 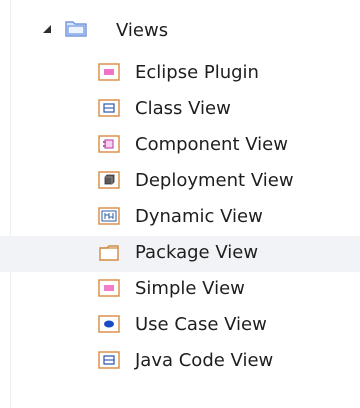 I want to click on tree-item-label: Component View, so click(x=211, y=144).